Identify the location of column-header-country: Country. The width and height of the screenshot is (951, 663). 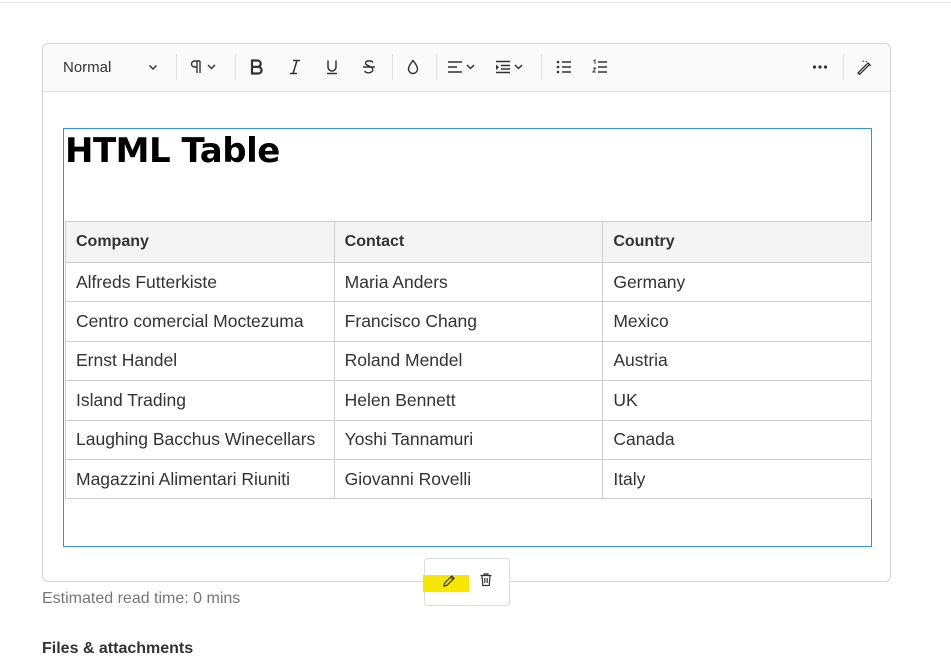
(737, 242).